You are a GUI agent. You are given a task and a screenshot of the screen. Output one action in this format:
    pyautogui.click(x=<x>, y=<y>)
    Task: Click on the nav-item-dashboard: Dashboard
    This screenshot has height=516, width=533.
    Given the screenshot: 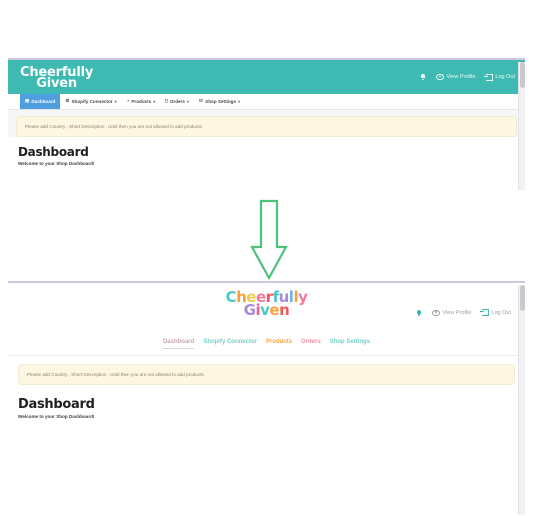 What is the action you would take?
    pyautogui.click(x=178, y=344)
    